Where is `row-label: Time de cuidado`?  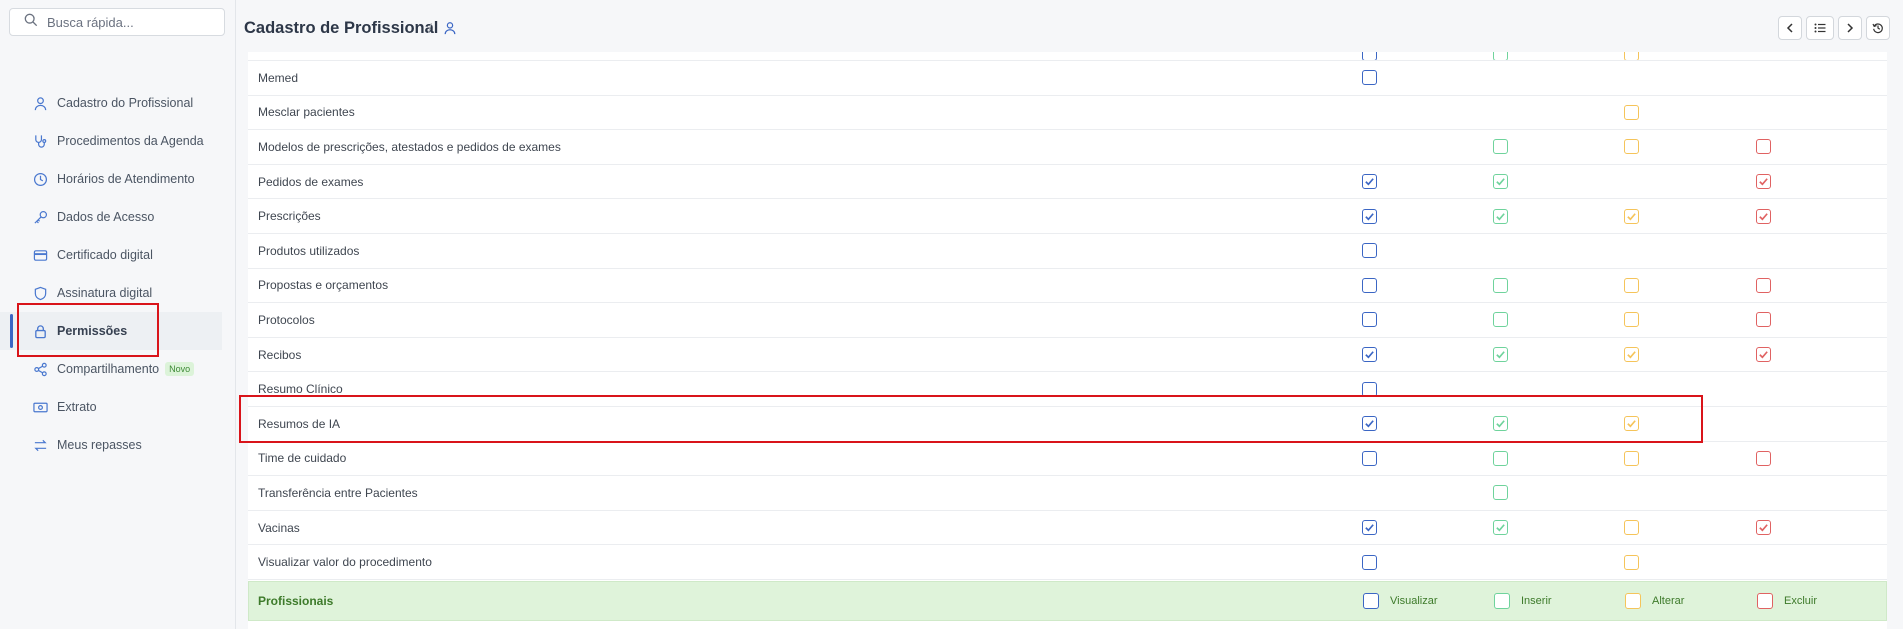 row-label: Time de cuidado is located at coordinates (302, 458).